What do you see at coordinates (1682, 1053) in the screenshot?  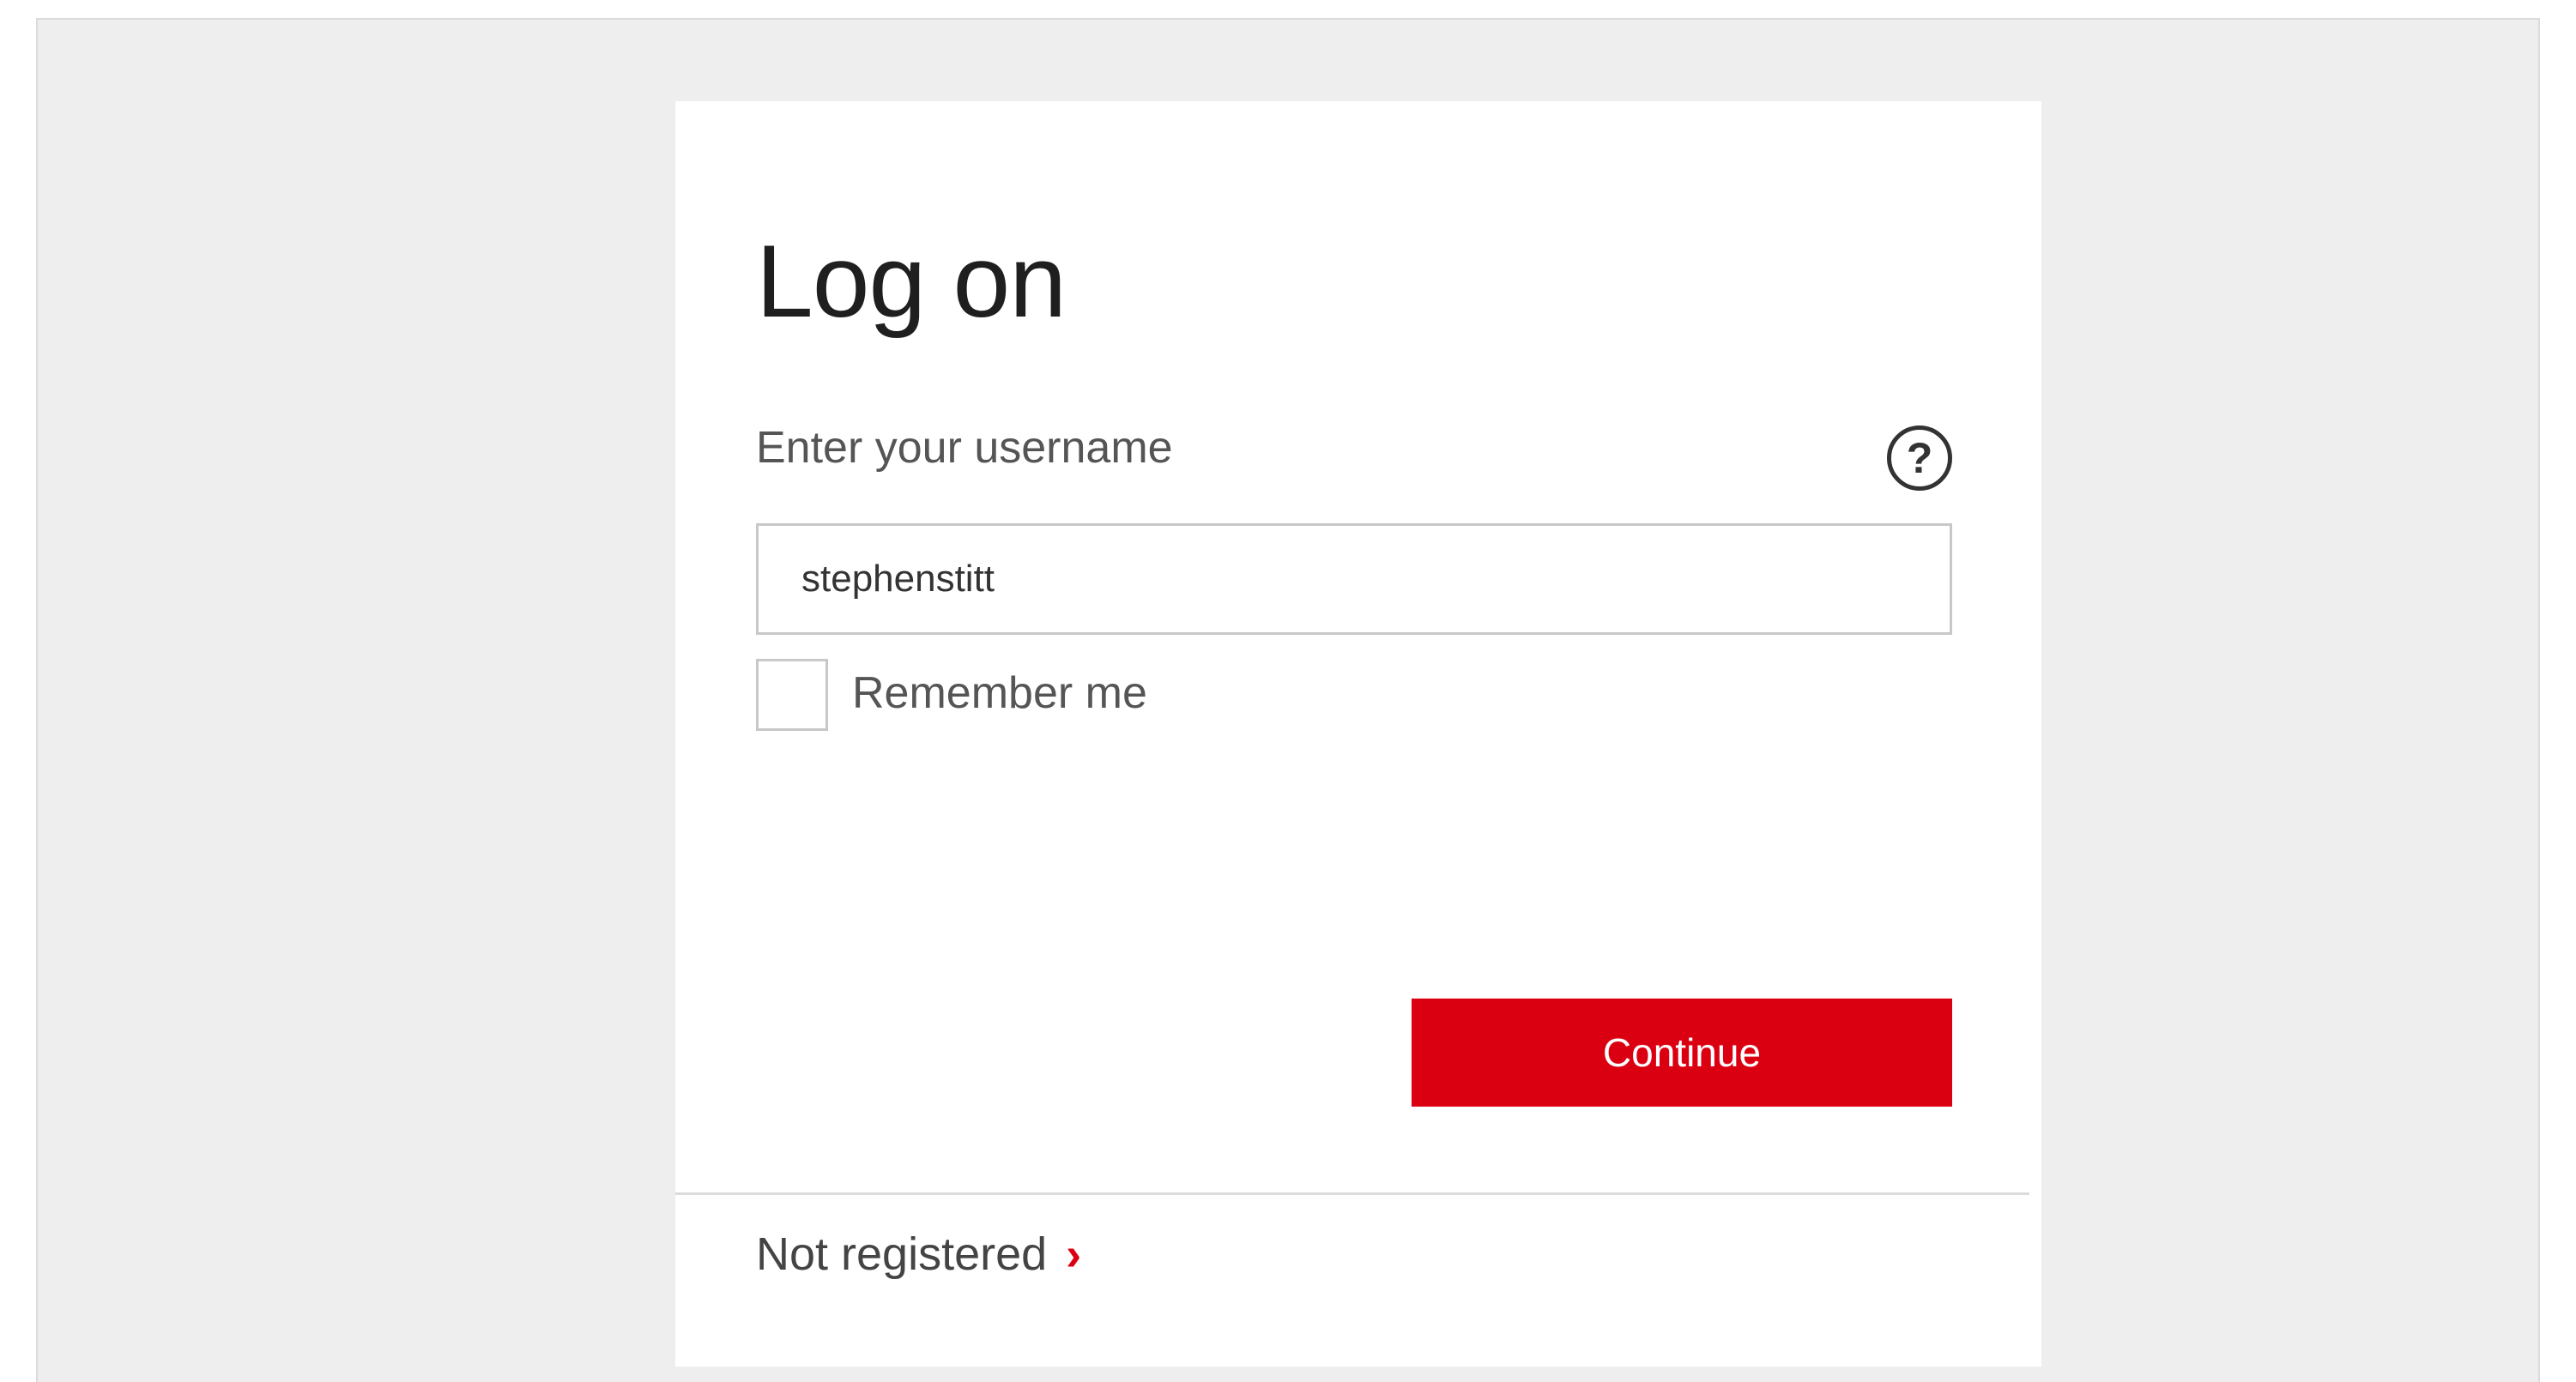 I see `continue-button: Continue` at bounding box center [1682, 1053].